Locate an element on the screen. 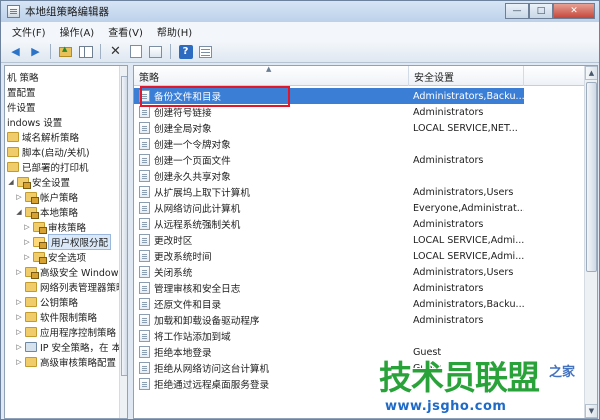  tree-item-user-rights: ▷ 用户权限分配 is located at coordinates (67, 241).